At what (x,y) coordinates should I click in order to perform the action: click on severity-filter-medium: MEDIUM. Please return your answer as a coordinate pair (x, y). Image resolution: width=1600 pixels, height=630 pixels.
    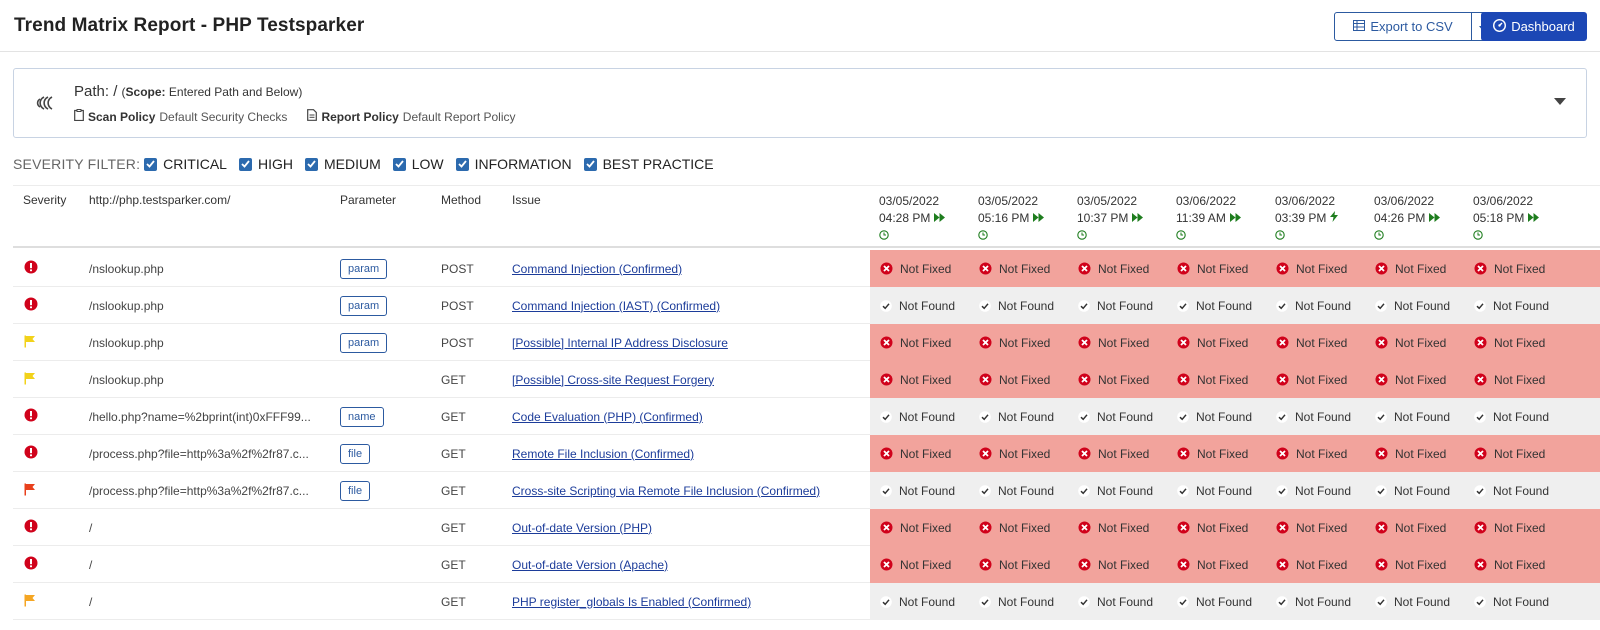
    Looking at the image, I should click on (342, 164).